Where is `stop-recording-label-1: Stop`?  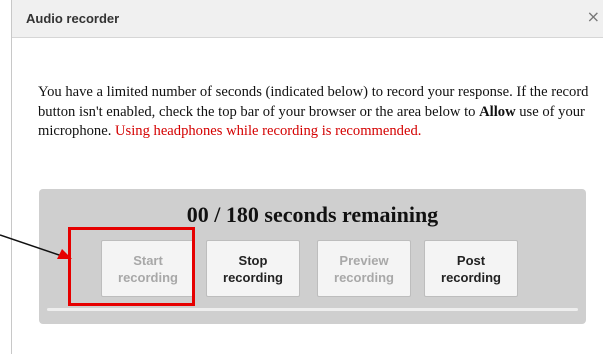 stop-recording-label-1: Stop is located at coordinates (253, 260).